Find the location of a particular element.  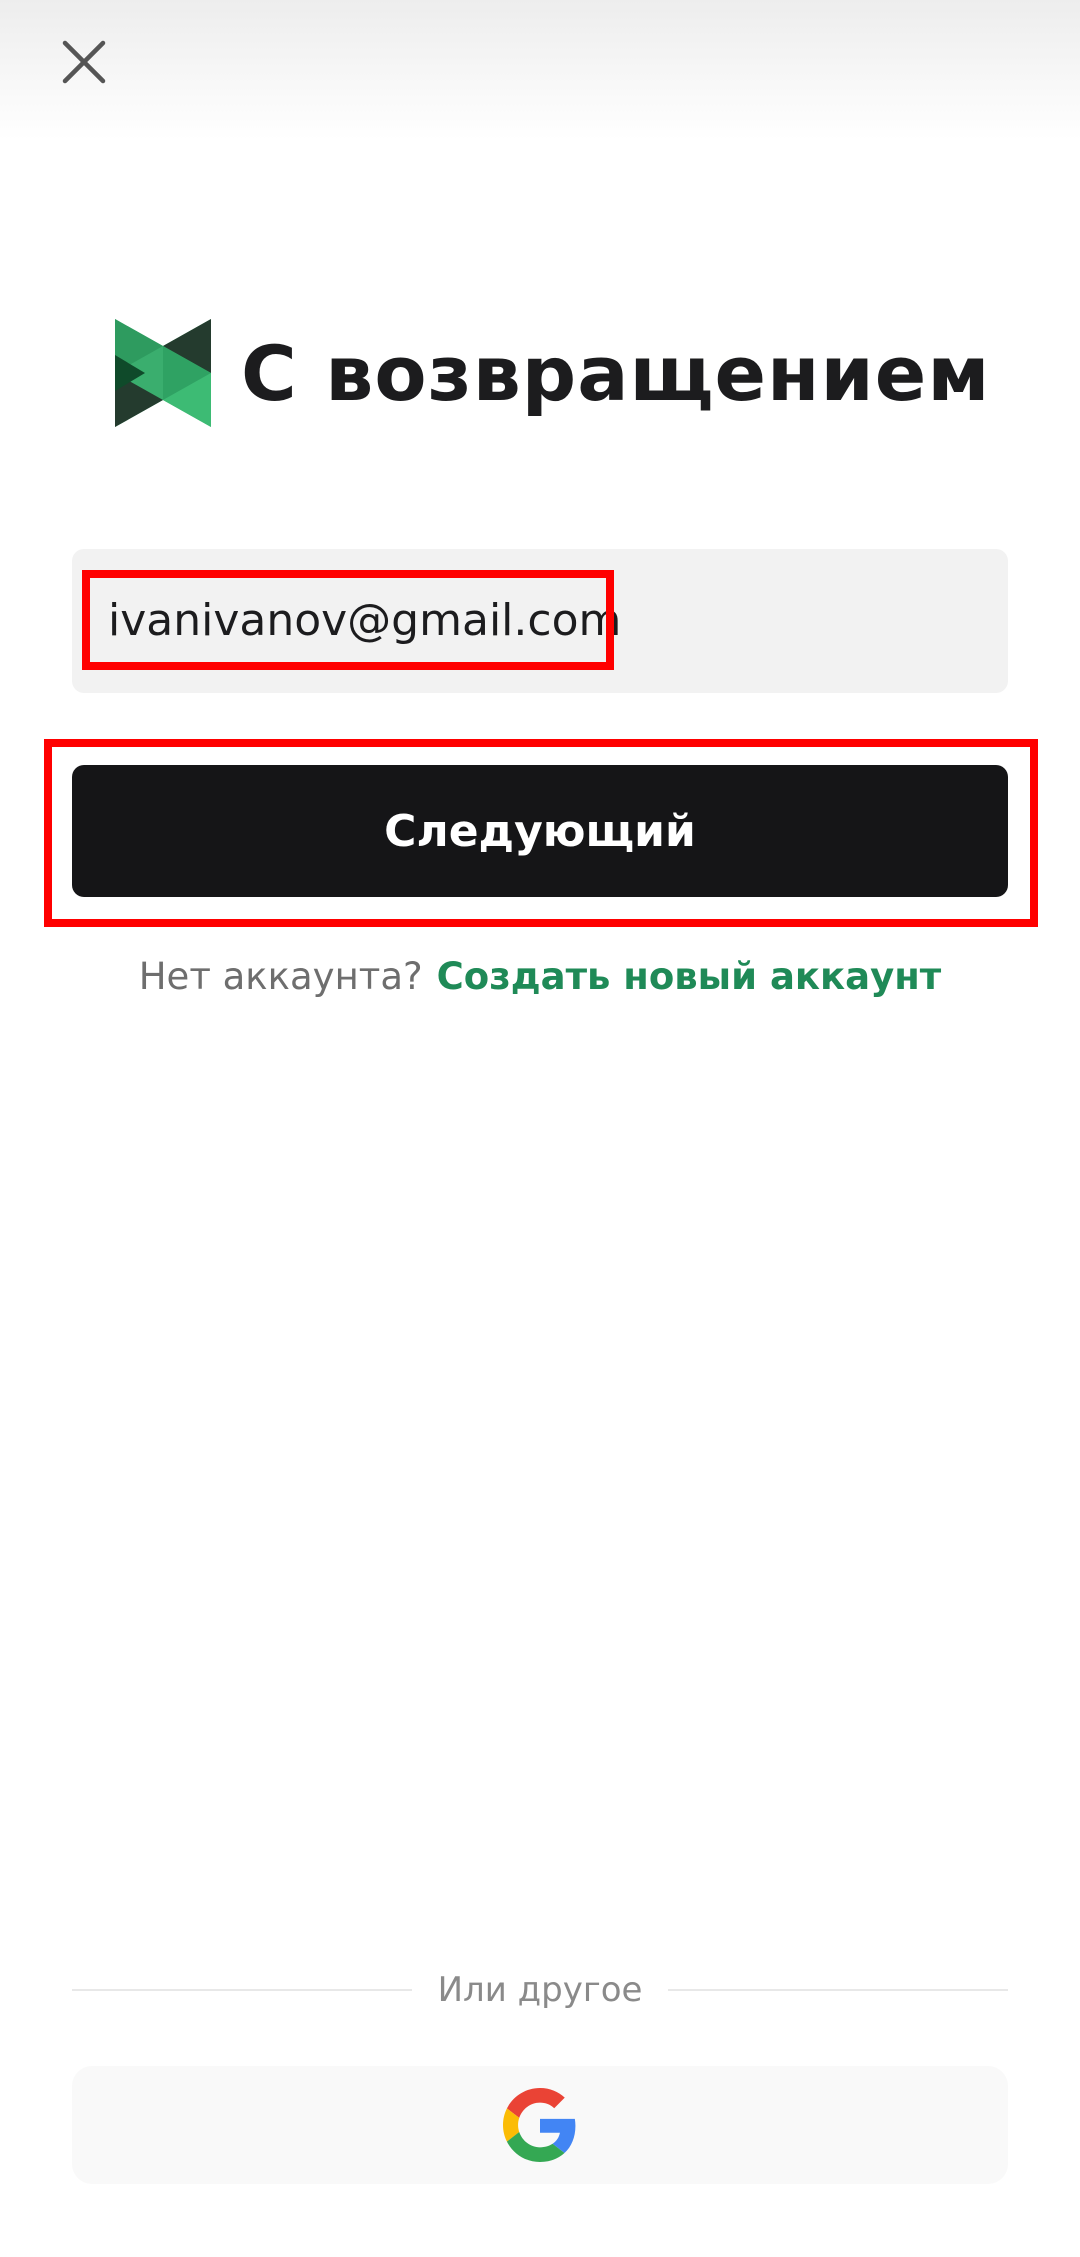

google-icon is located at coordinates (539, 2125).